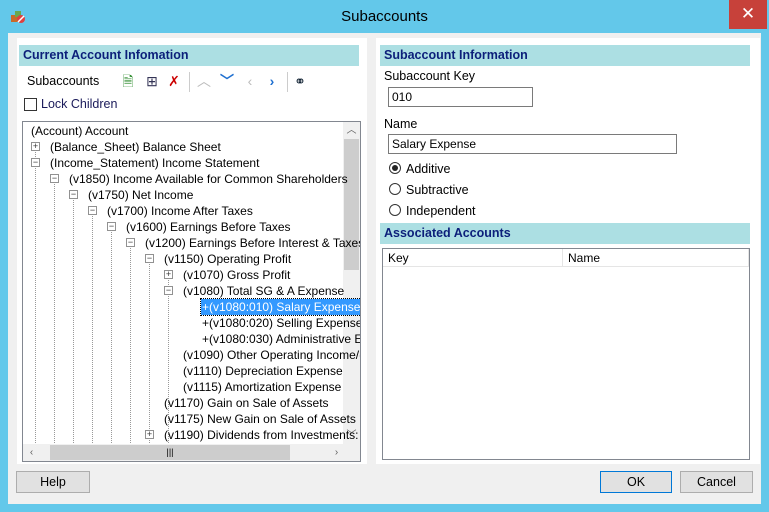 The image size is (769, 512). What do you see at coordinates (189, 55) in the screenshot?
I see `current-account-header: Current Account Infomation` at bounding box center [189, 55].